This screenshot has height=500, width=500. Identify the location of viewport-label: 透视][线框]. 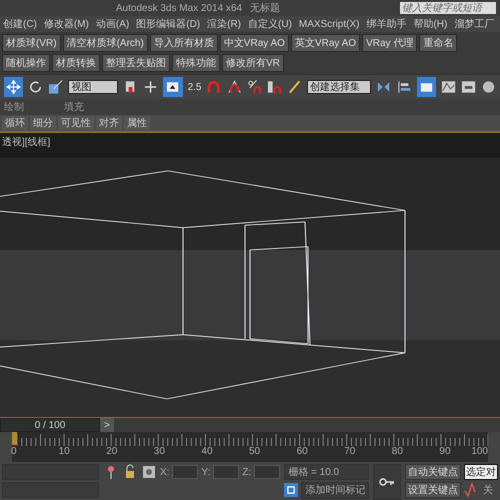
(26, 142).